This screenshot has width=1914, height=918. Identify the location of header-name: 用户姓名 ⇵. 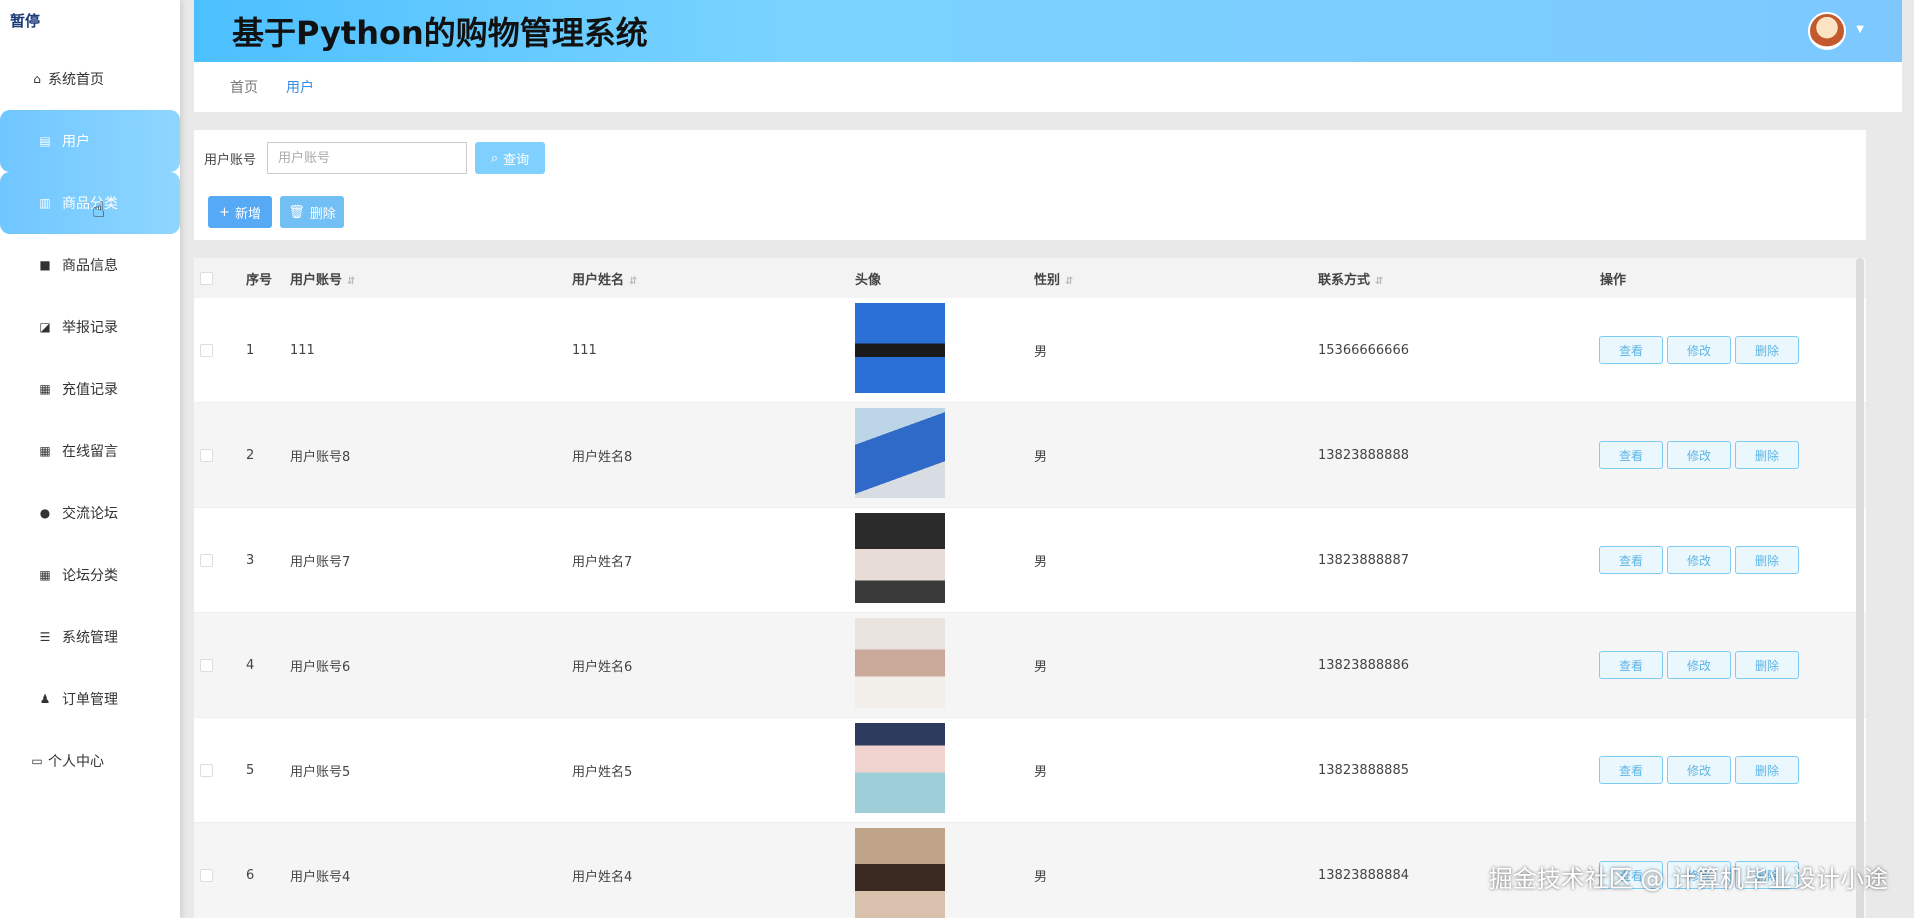
(604, 278).